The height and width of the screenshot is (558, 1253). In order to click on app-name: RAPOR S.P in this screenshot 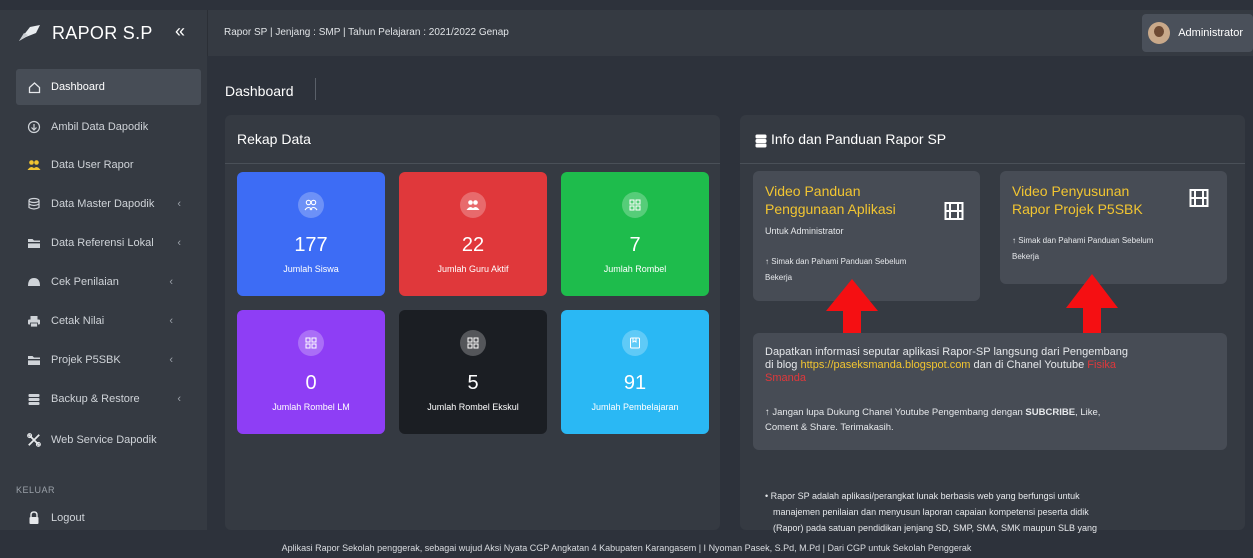, I will do `click(102, 32)`.